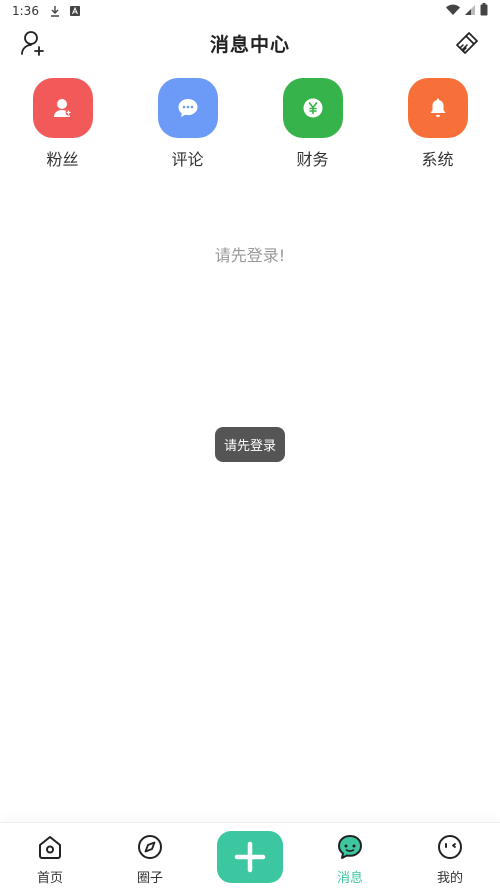 This screenshot has width=500, height=890. I want to click on yen-coin-icon, so click(312, 108).